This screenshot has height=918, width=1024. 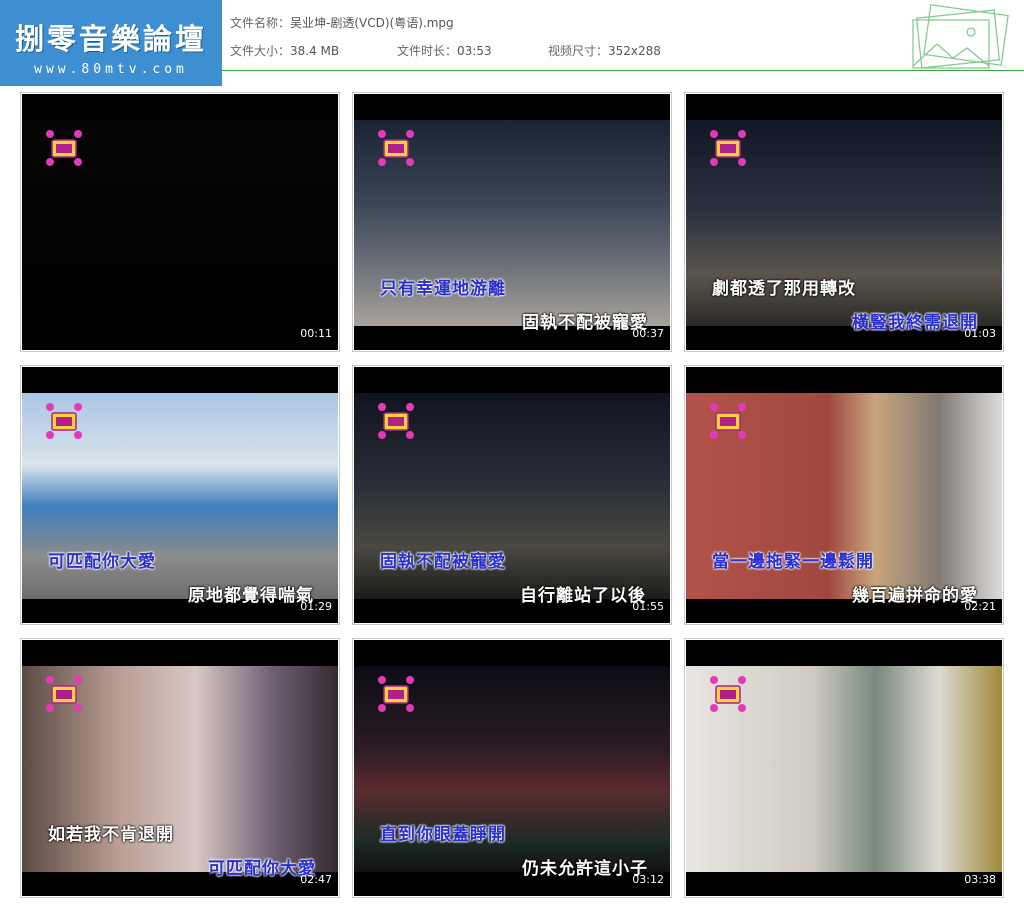 I want to click on lyric-line-top: 當一邊拖緊一邊鬆開, so click(x=793, y=562).